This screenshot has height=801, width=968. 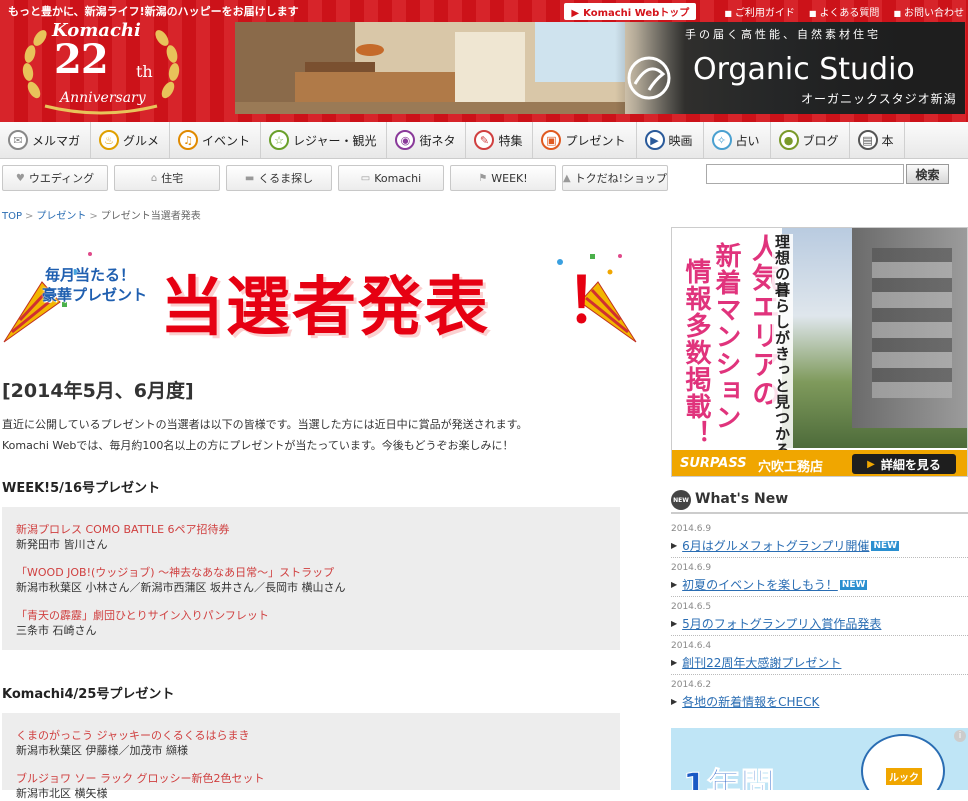 I want to click on prize-winners: 新潟市秋葉区 小林さん／新潟市西蒲区 坂井さん／長岡市 横山さん, so click(x=181, y=587).